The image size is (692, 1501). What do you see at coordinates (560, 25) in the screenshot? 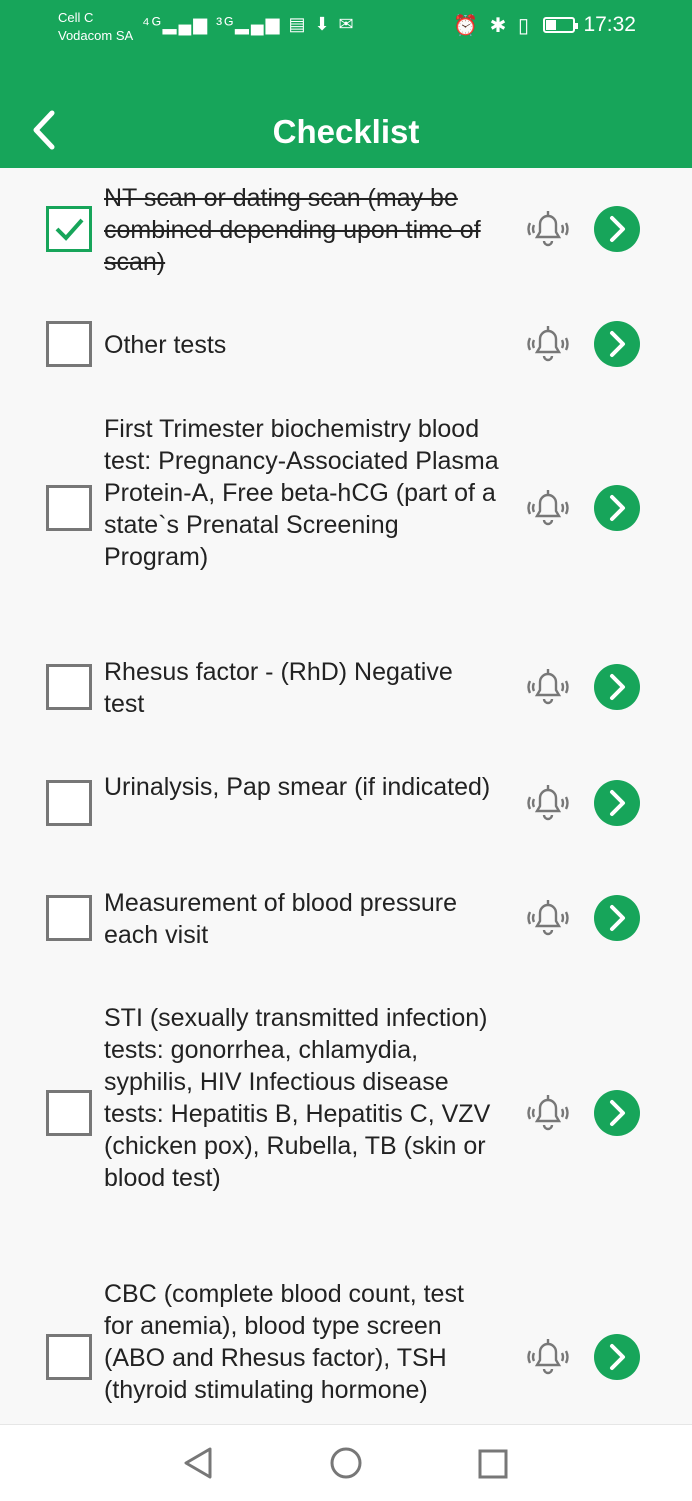
I see `battery-icon` at bounding box center [560, 25].